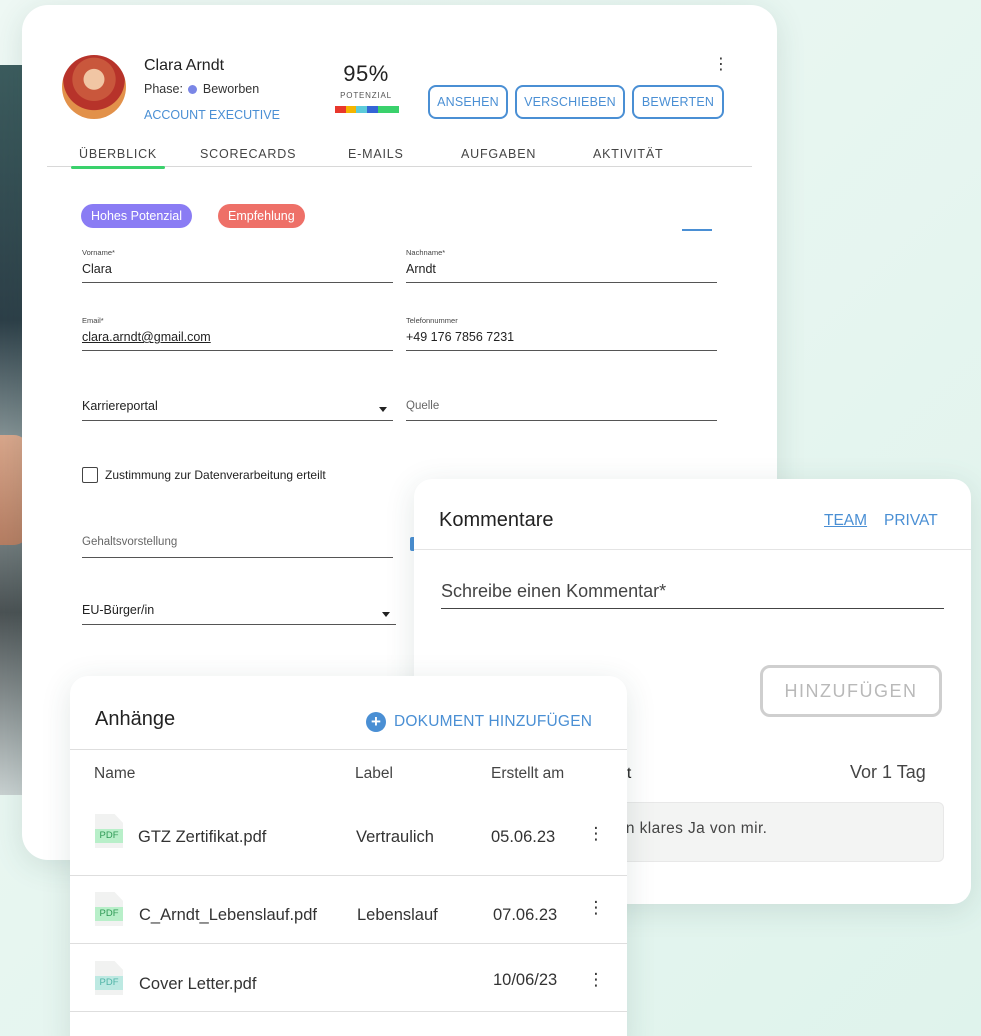 The image size is (981, 1036). I want to click on candidate-role: ACCOUNT EXECUTIVE, so click(212, 115).